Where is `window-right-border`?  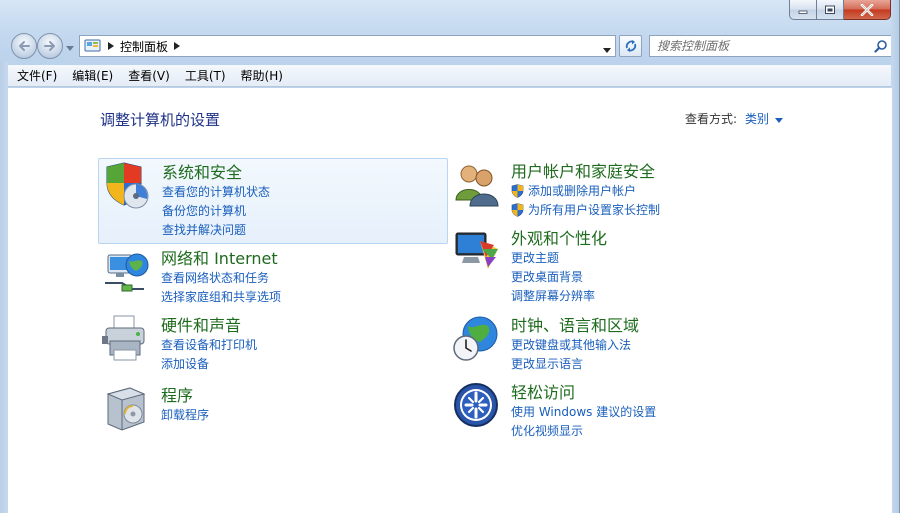 window-right-border is located at coordinates (895, 256).